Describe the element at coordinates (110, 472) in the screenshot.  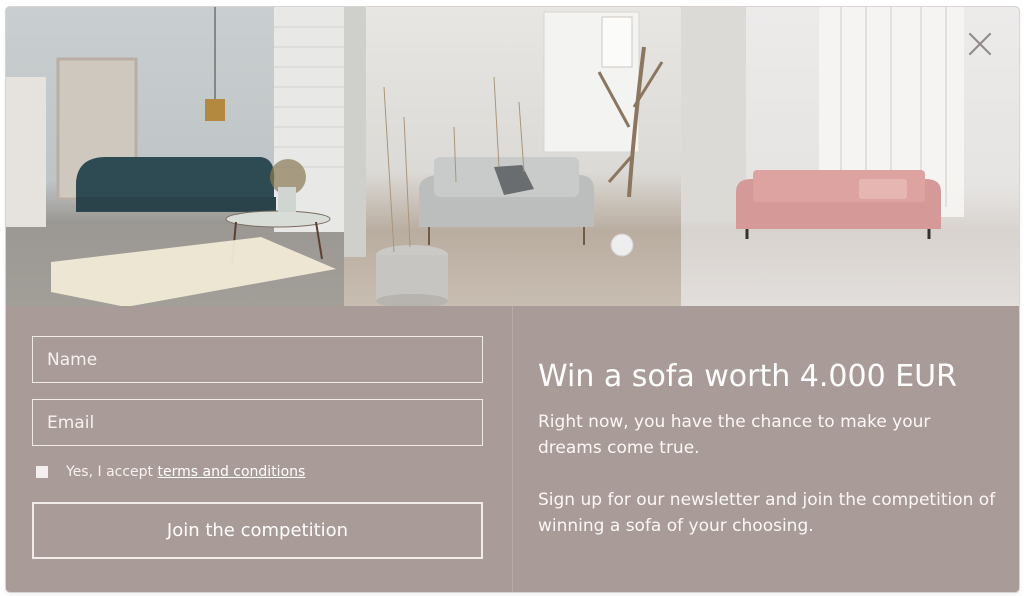
I see `consent-label: Yes, I accept` at that location.